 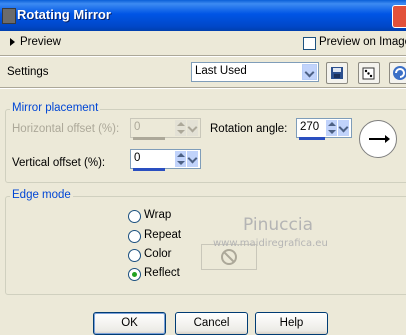 I want to click on mirror-placement-title: Mirror placement, so click(x=55, y=108).